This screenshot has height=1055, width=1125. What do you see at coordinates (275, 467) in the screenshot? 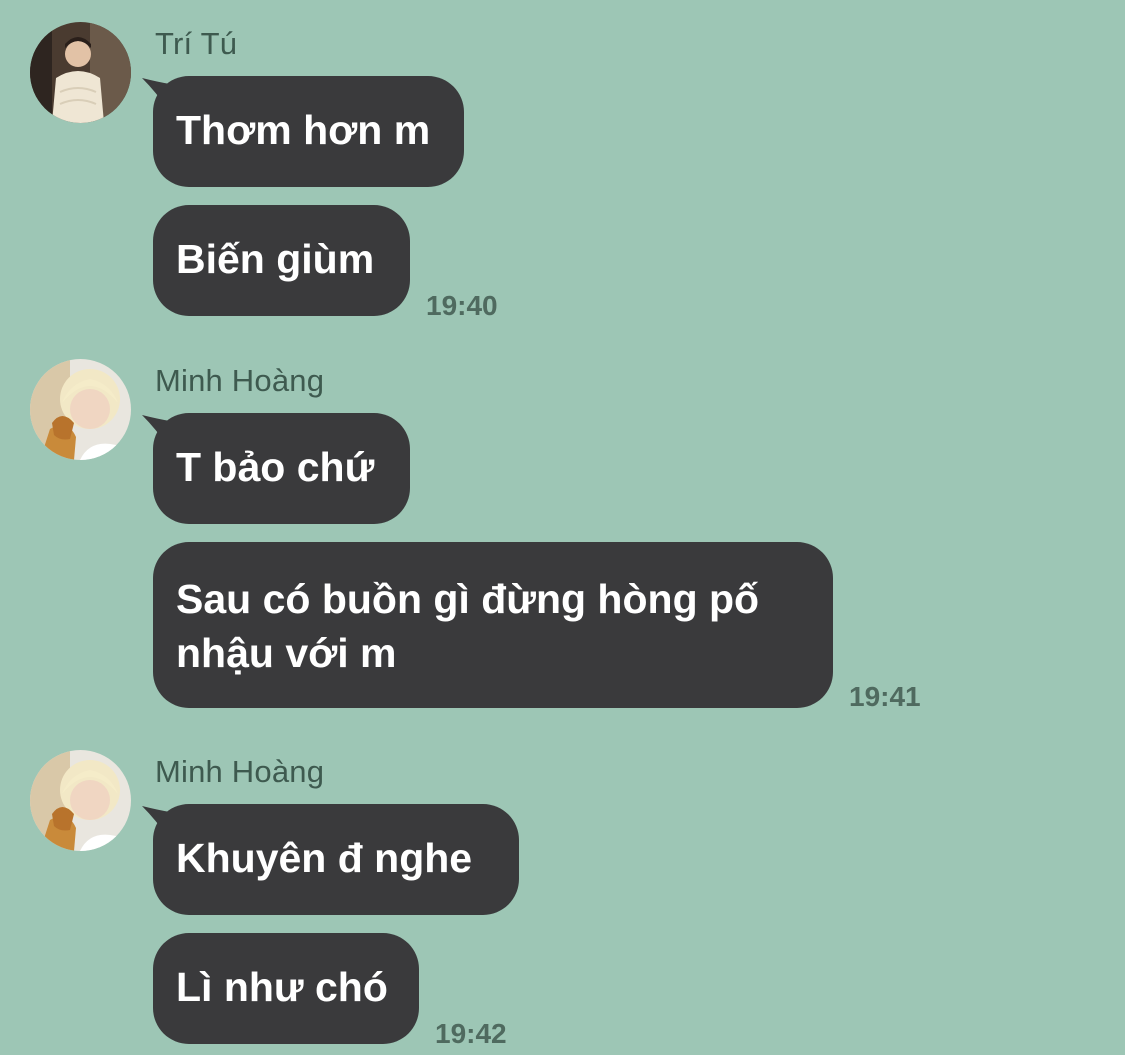
I see `message-text: T bảo chứ` at bounding box center [275, 467].